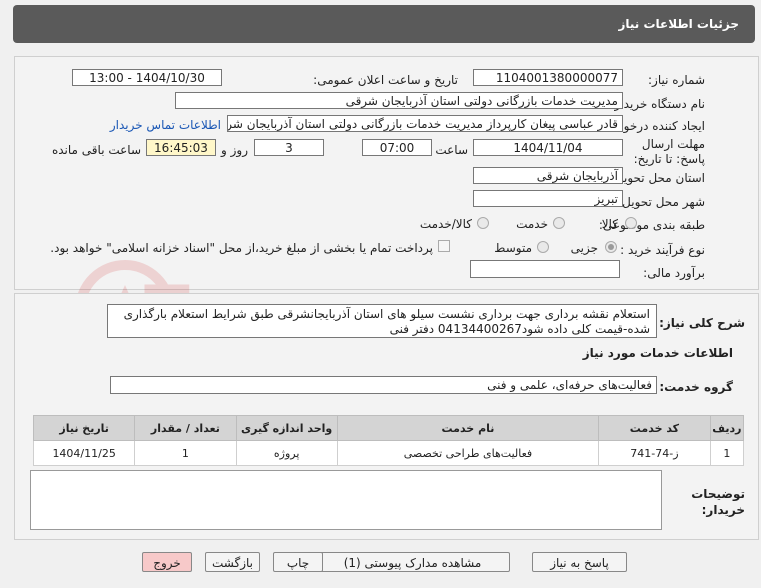  I want to click on cell-row: 1, so click(727, 453).